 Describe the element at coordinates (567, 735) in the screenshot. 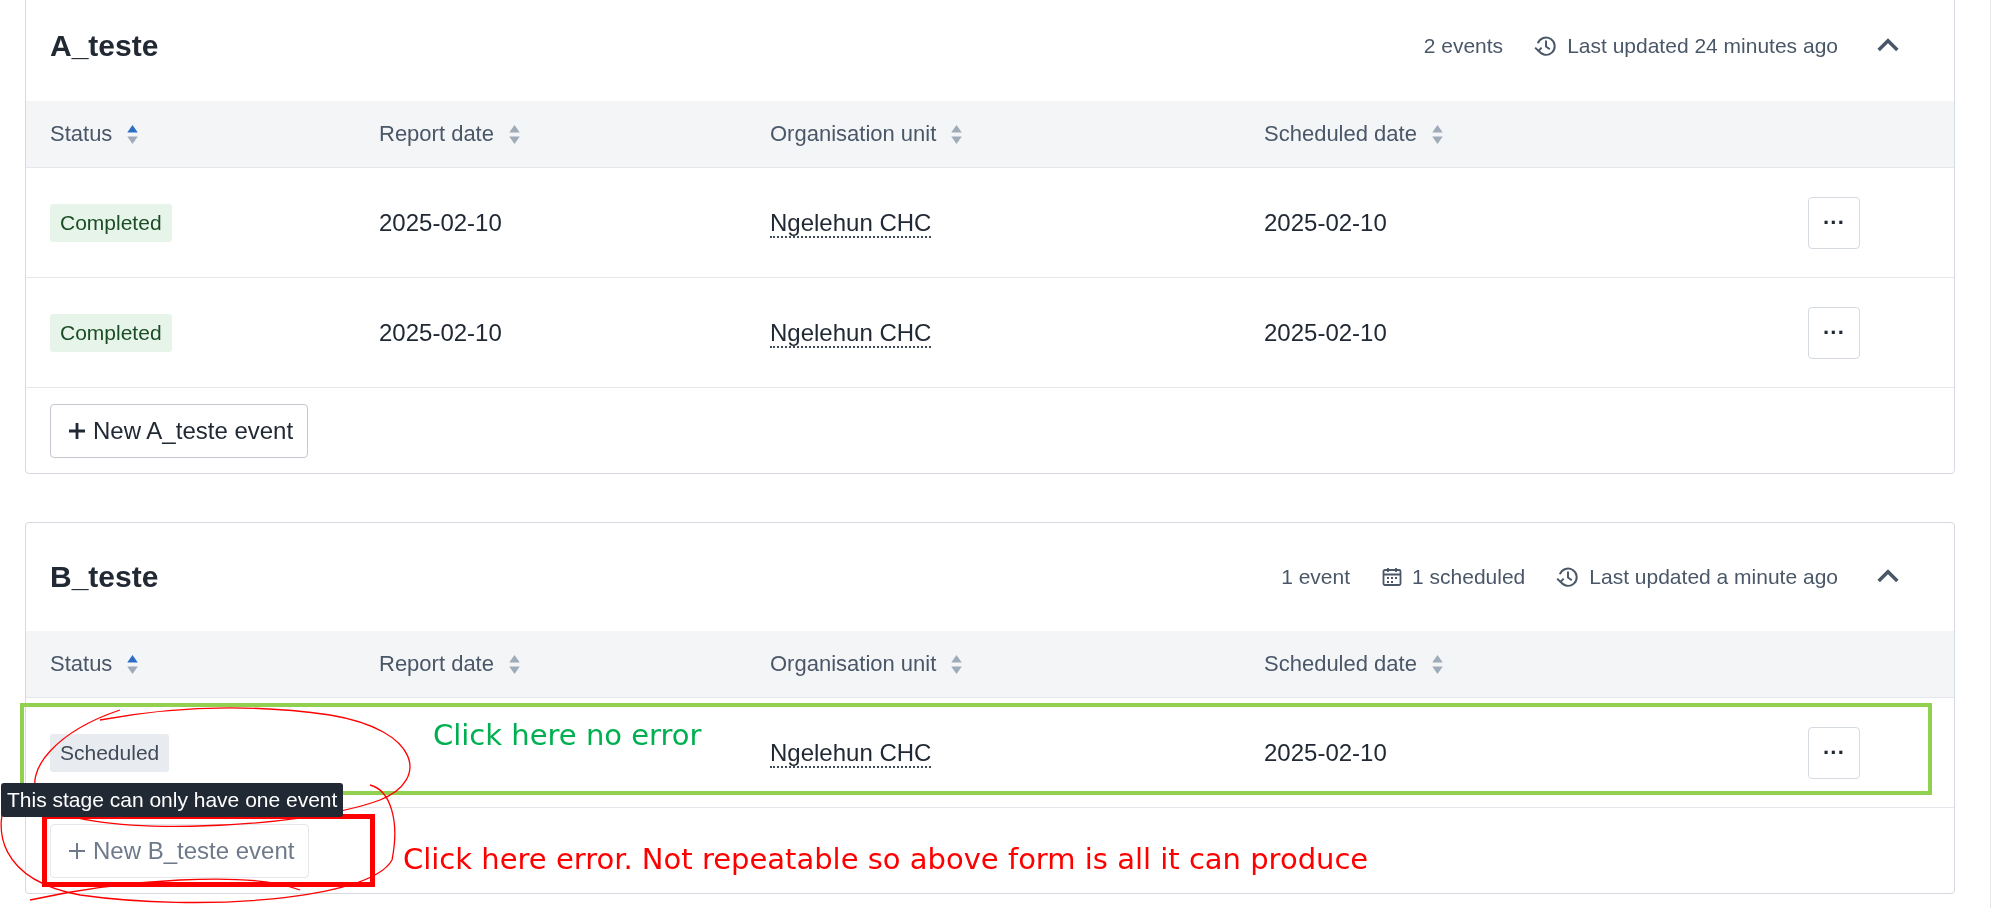

I see `annotation-note: Click here no error` at that location.